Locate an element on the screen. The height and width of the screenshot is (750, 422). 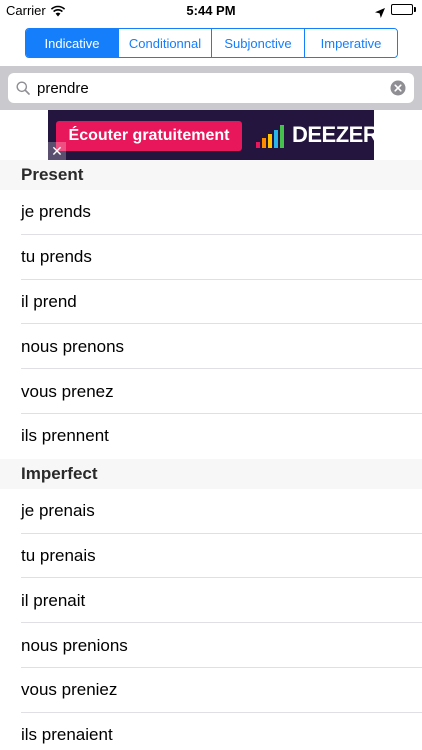
ad-banner: Écouter gratuitement DEEZER ✕ is located at coordinates (213, 135).